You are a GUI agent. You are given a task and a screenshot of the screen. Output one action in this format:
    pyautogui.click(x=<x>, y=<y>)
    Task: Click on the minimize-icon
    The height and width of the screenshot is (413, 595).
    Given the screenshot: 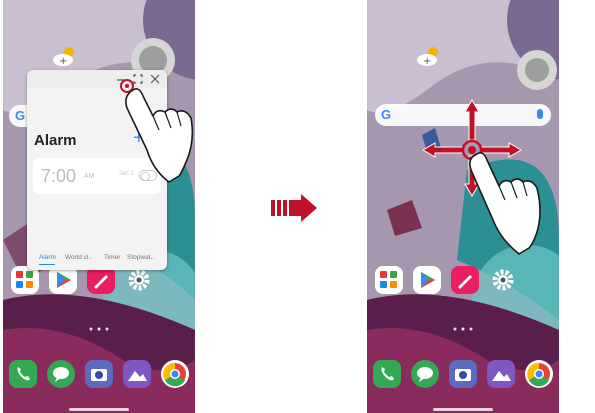 What is the action you would take?
    pyautogui.click(x=121, y=79)
    